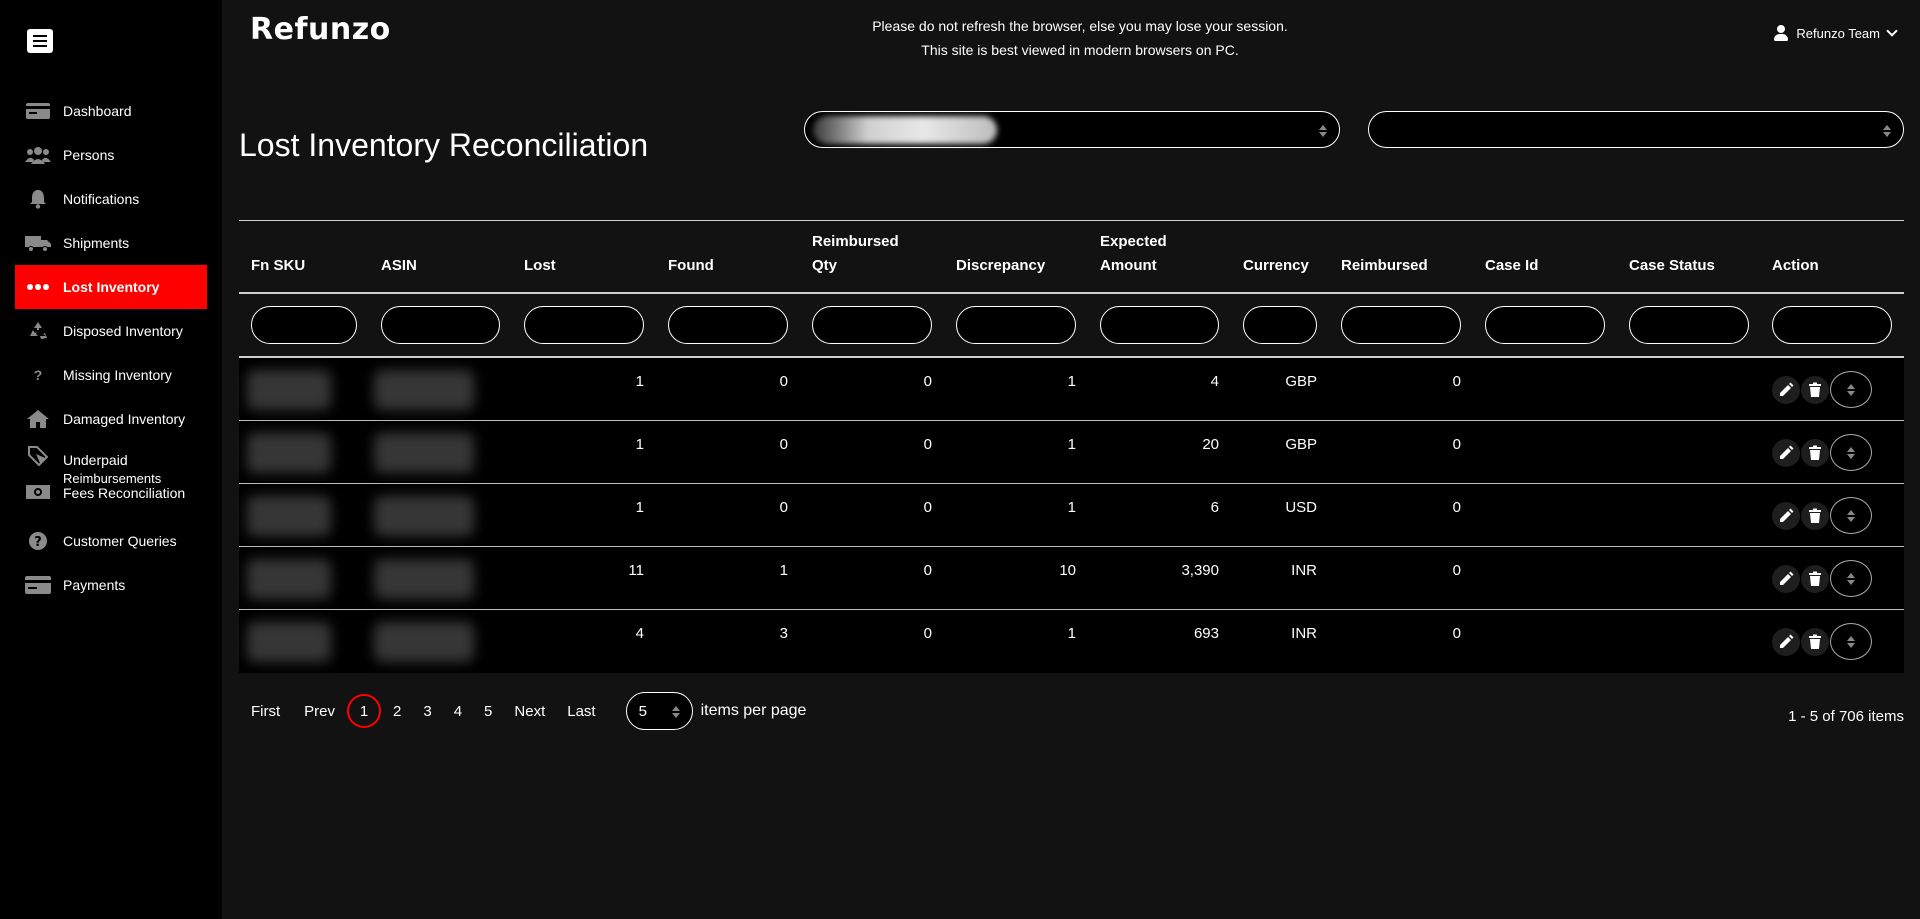 This screenshot has height=919, width=1920. What do you see at coordinates (1401, 325) in the screenshot?
I see `filter-reimbursed-input` at bounding box center [1401, 325].